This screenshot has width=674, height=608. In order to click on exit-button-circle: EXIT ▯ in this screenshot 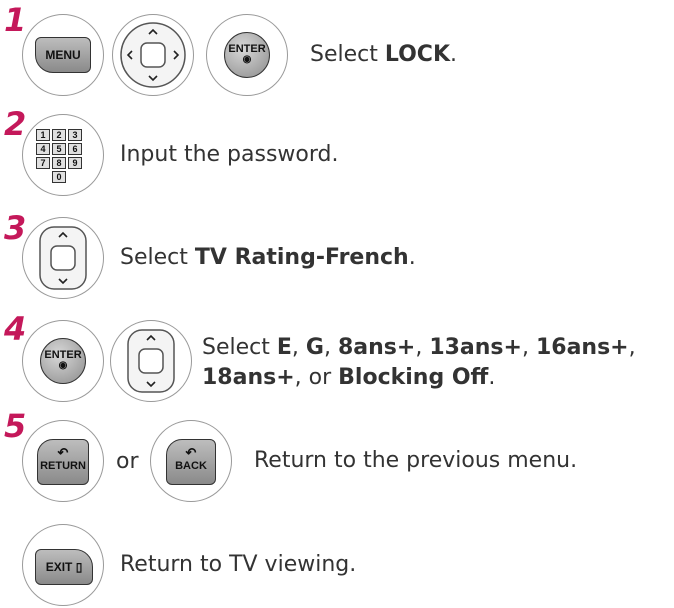, I will do `click(63, 565)`.